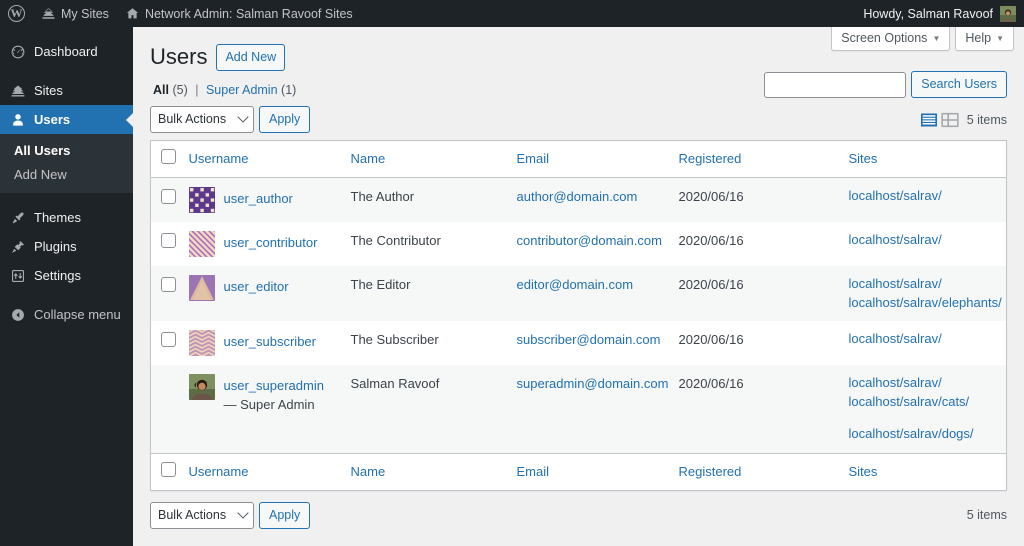  What do you see at coordinates (943, 13) in the screenshot?
I see `account-menu: Howdy, Salman Ravoof` at bounding box center [943, 13].